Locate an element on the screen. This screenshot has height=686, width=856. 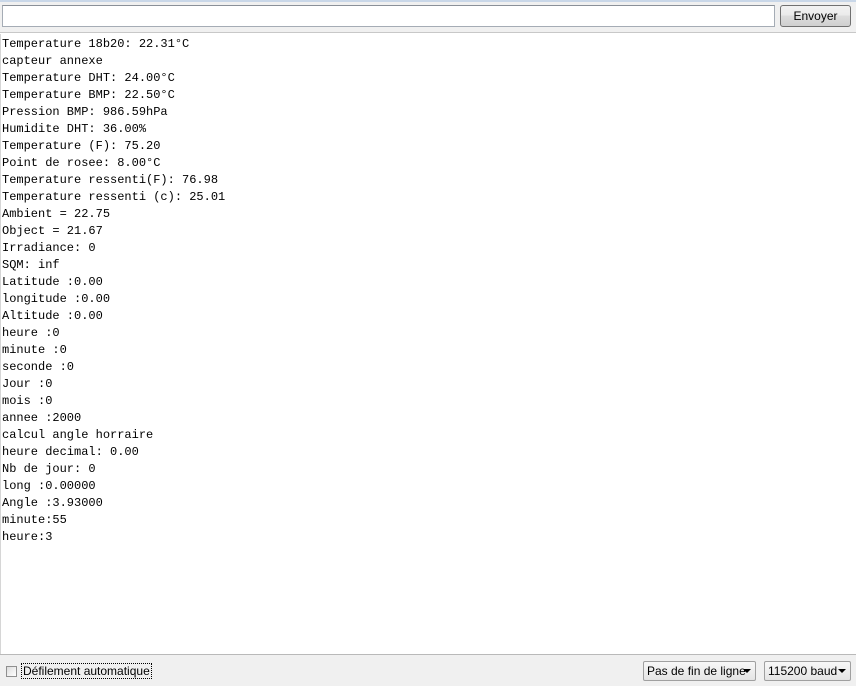
autoscroll-toggle: Défilement automatique is located at coordinates (79, 671).